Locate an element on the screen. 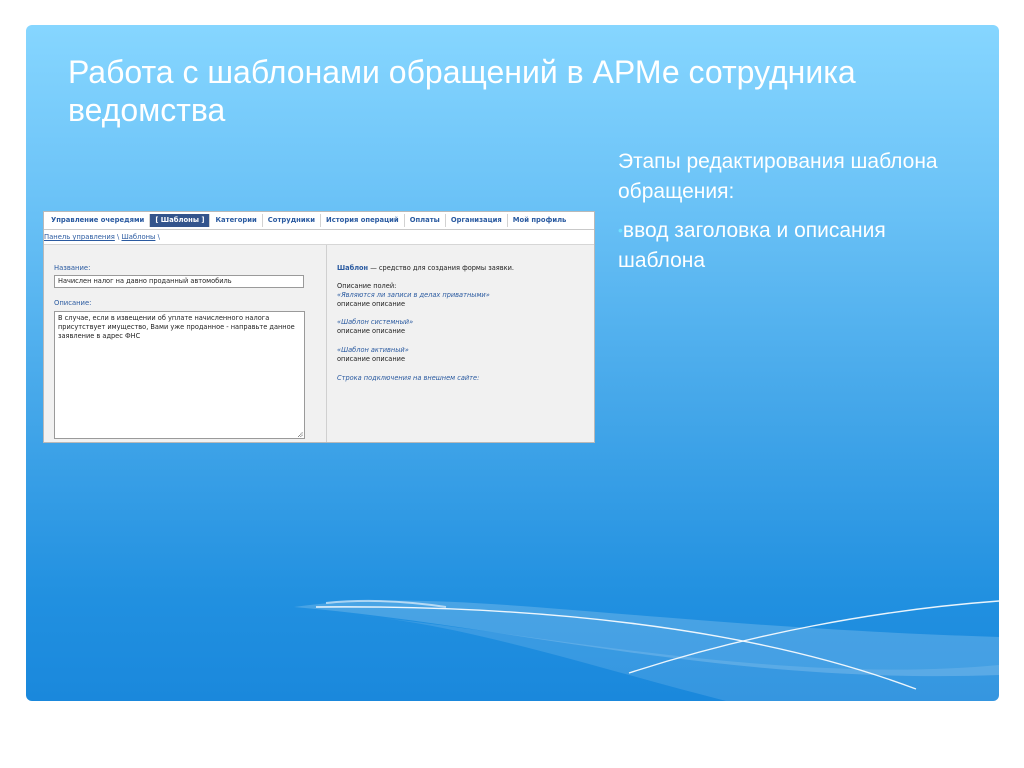 The height and width of the screenshot is (768, 1024). breadcrumb: Панель управления \ Шаблоны \ is located at coordinates (319, 237).